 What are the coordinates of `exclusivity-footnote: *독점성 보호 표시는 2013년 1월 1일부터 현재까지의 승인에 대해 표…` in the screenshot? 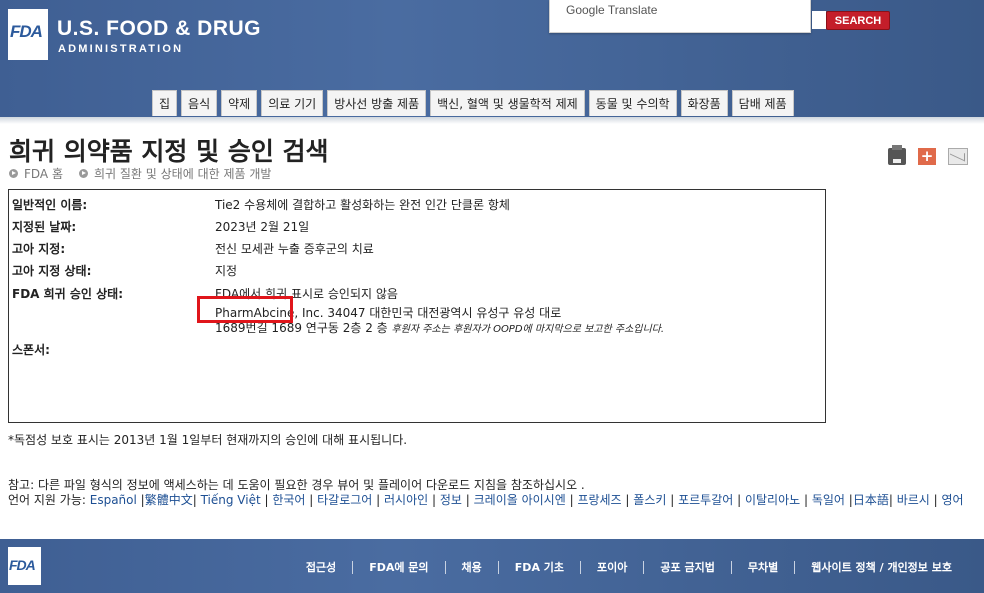 It's located at (208, 440).